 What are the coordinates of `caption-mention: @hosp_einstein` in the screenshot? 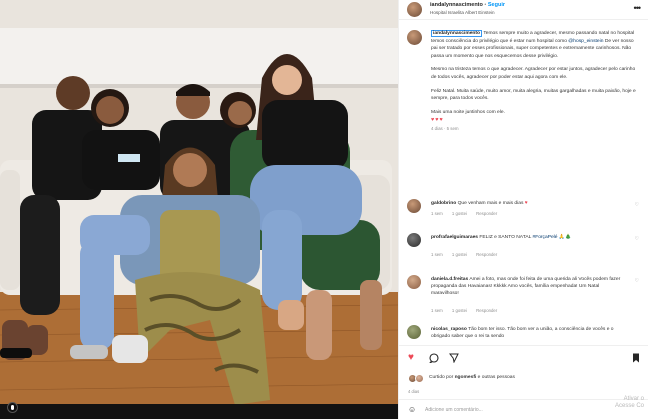 It's located at (585, 41).